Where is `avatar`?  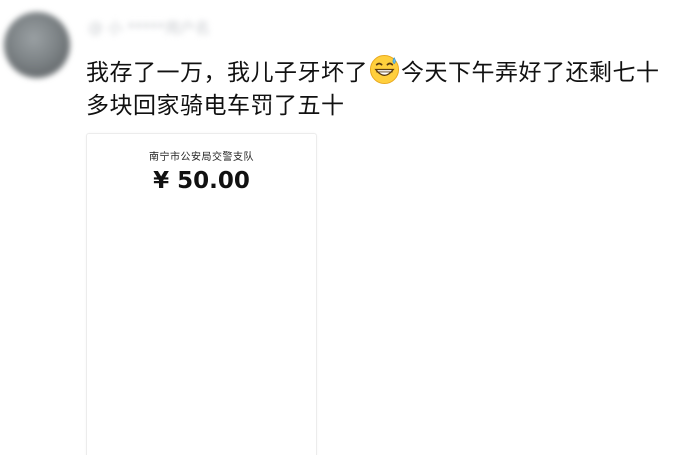 avatar is located at coordinates (37, 45).